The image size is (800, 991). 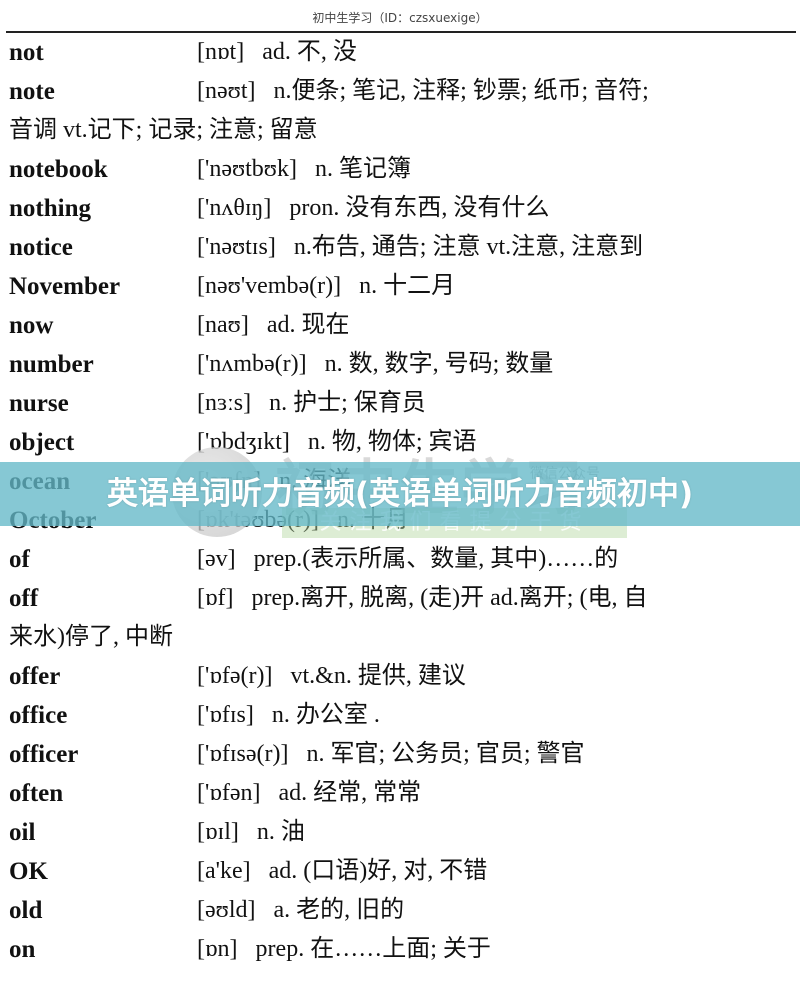 I want to click on entry-phonetic-and-definition: ['ɒfɪs] n. 办公室 ., so click(x=288, y=715).